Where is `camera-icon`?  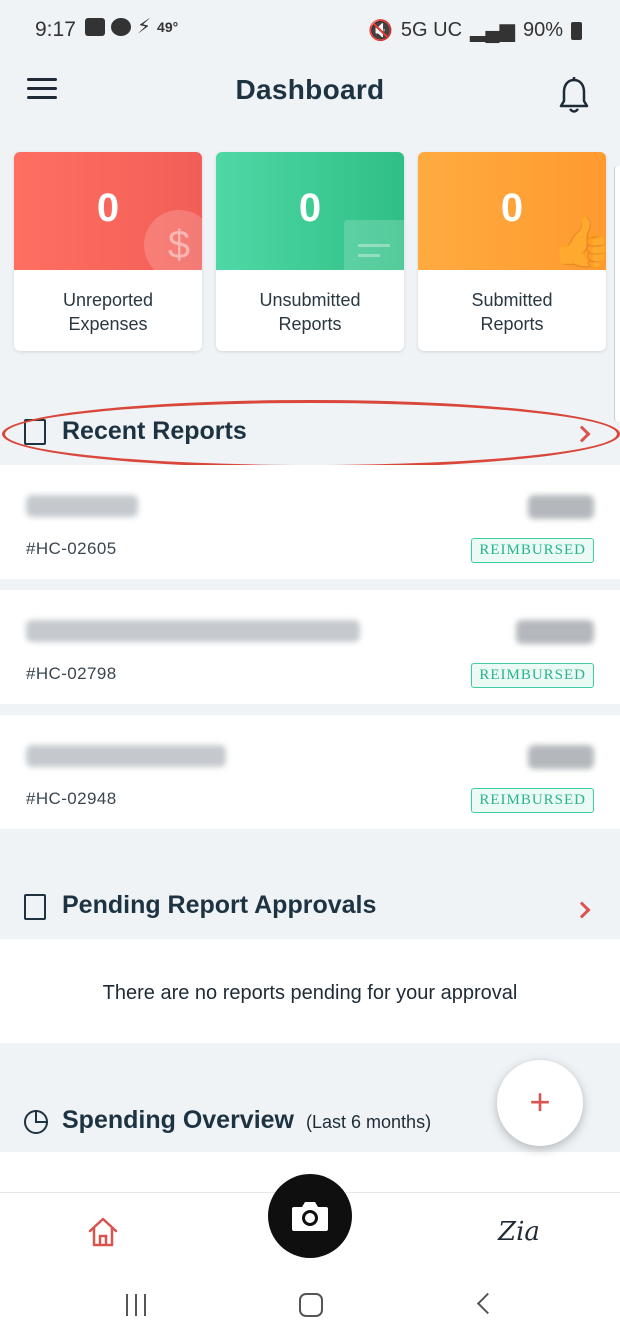 camera-icon is located at coordinates (310, 1216).